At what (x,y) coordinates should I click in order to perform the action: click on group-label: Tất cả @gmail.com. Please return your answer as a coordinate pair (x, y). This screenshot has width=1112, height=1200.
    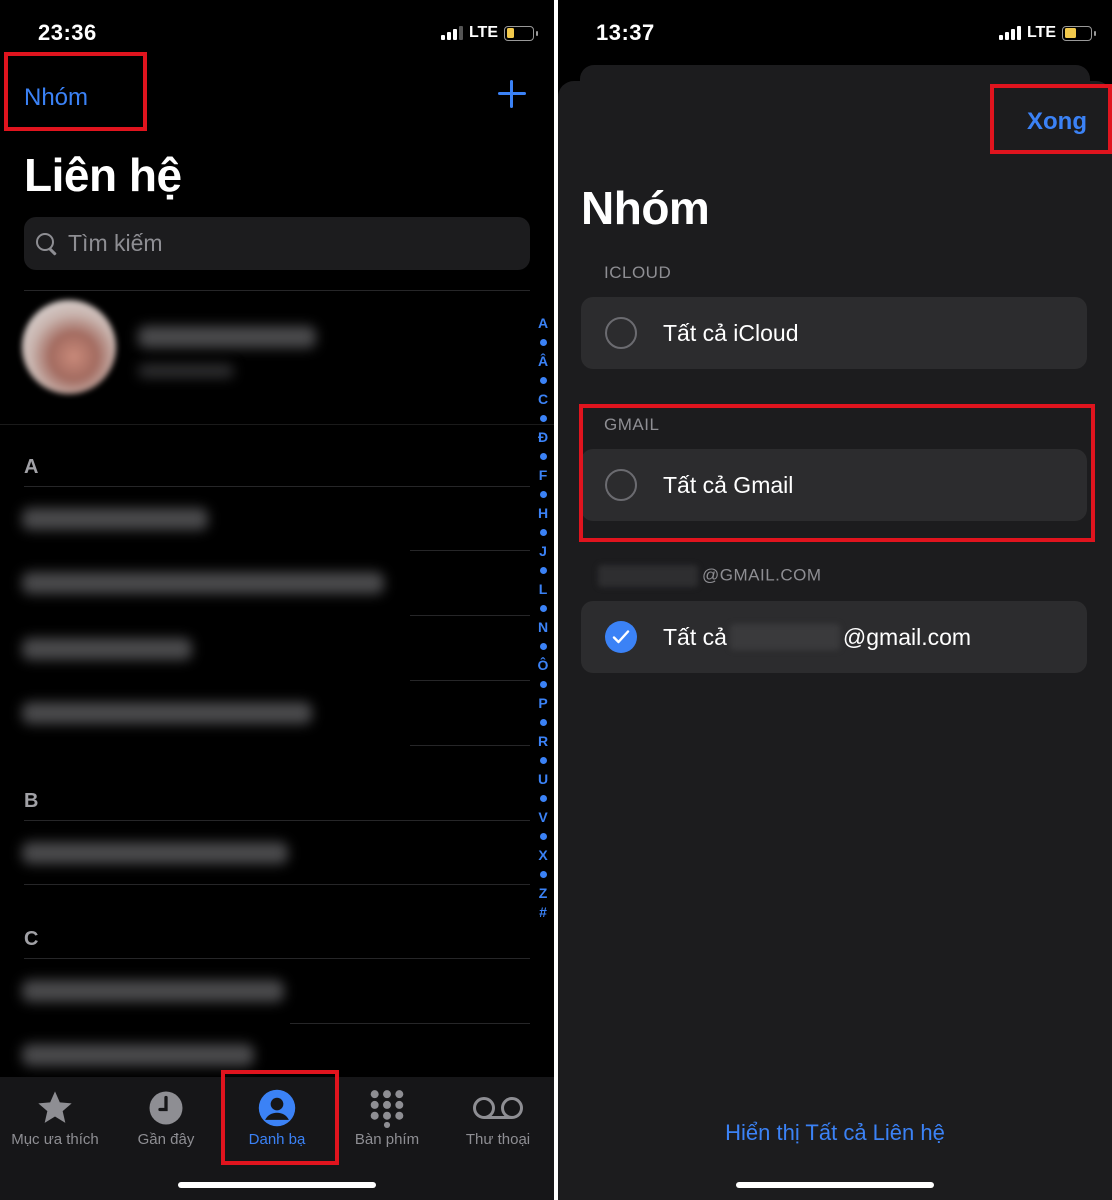
    Looking at the image, I should click on (817, 637).